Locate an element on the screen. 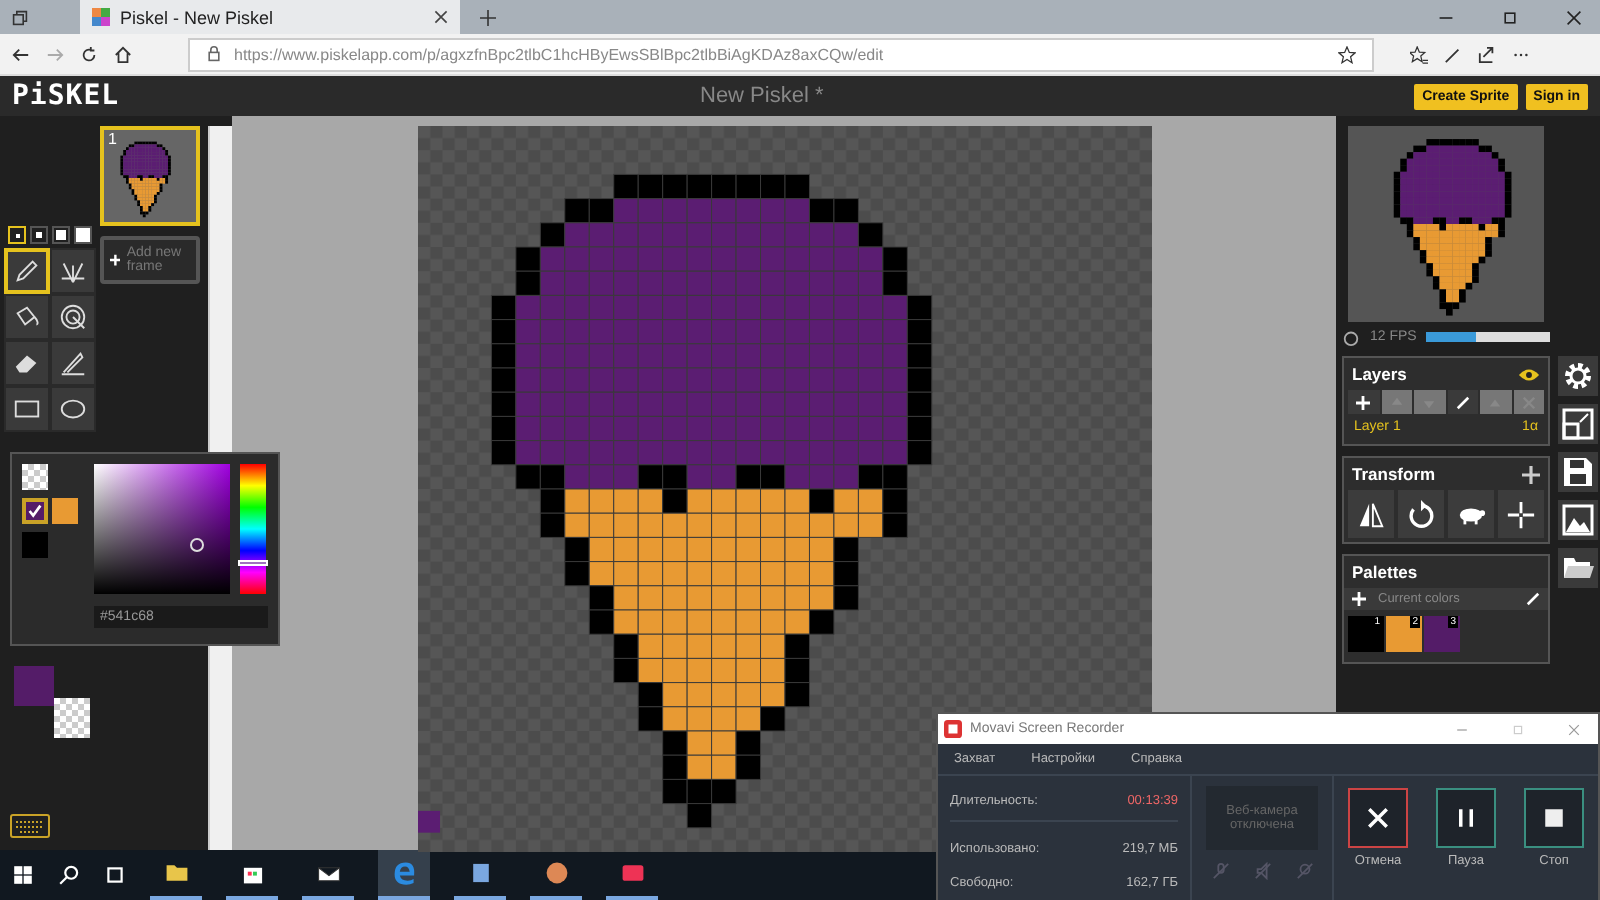  secondary-color-swatch is located at coordinates (72, 718).